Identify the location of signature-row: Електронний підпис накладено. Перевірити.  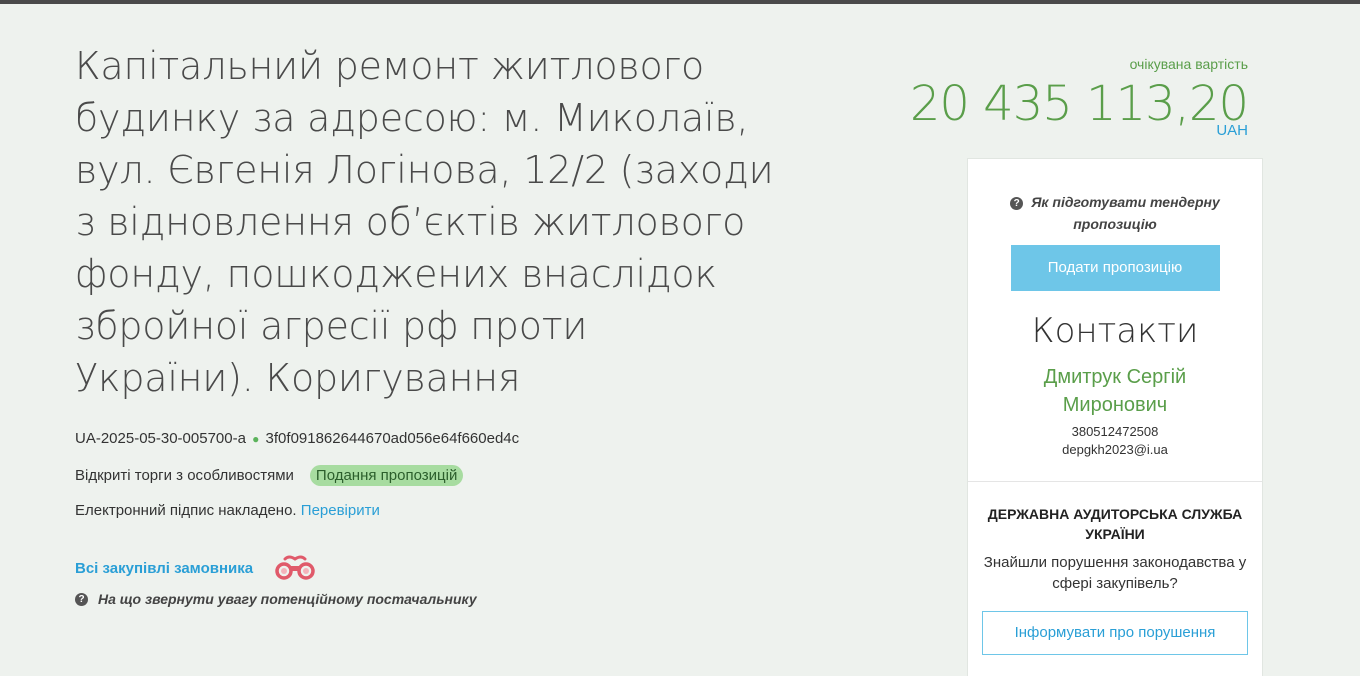
(425, 510).